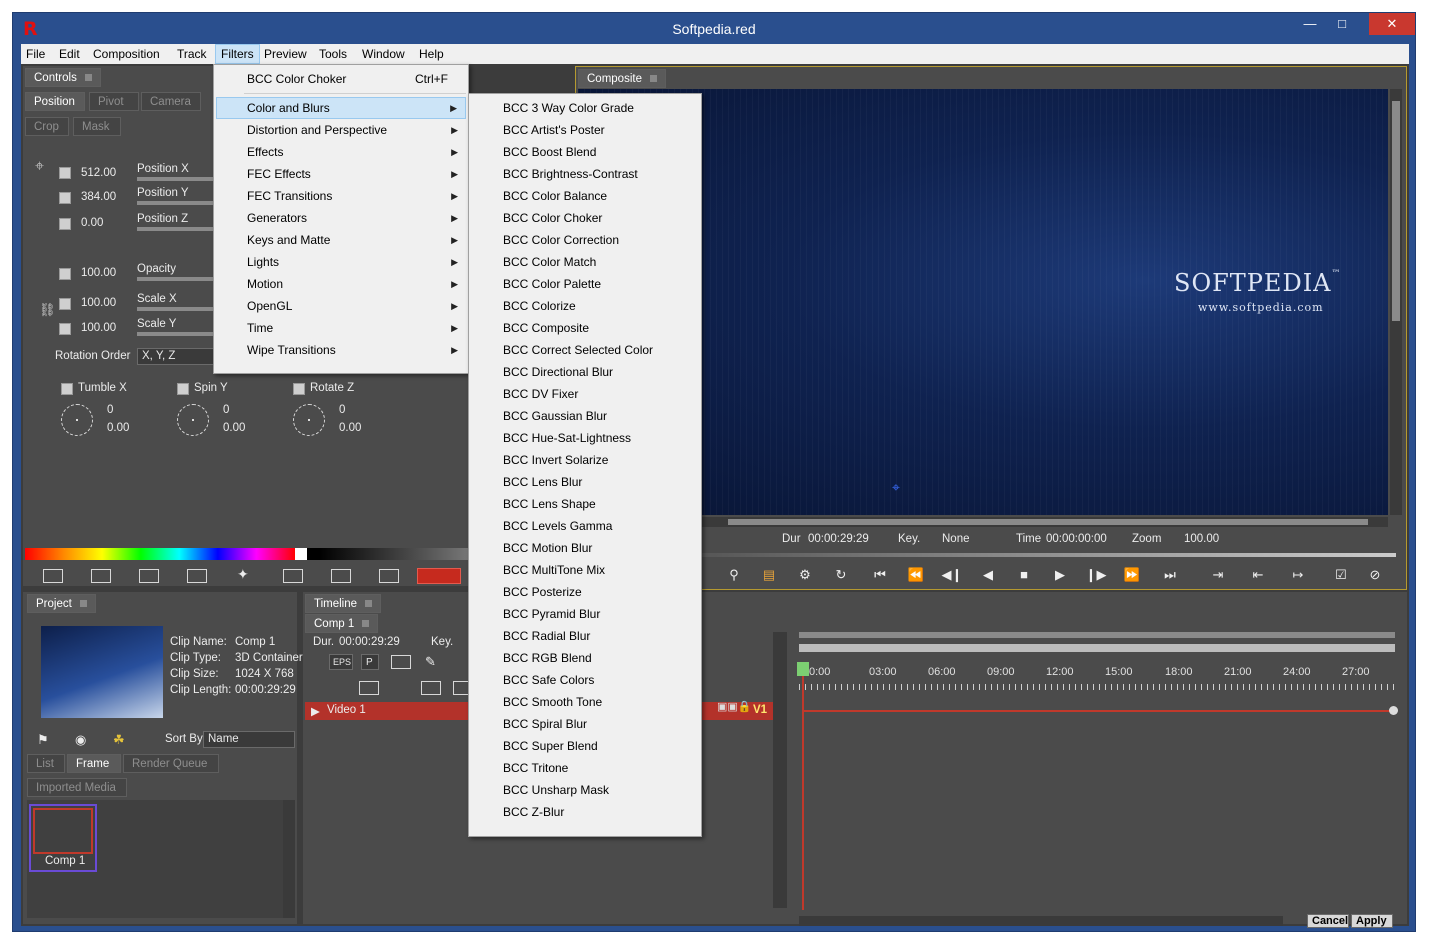  What do you see at coordinates (585, 394) in the screenshot?
I see `submenu-item: BCC DV Fixer` at bounding box center [585, 394].